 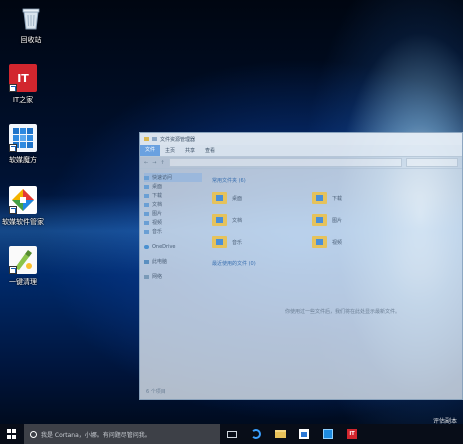 What do you see at coordinates (173, 213) in the screenshot?
I see `nav-item-pictures: 图片` at bounding box center [173, 213].